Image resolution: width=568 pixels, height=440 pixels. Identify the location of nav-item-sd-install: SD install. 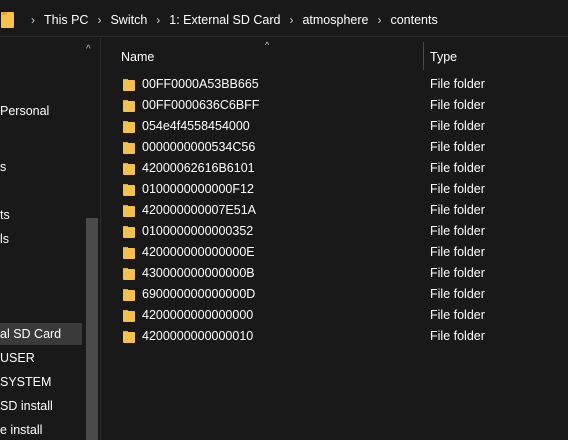
(41, 406).